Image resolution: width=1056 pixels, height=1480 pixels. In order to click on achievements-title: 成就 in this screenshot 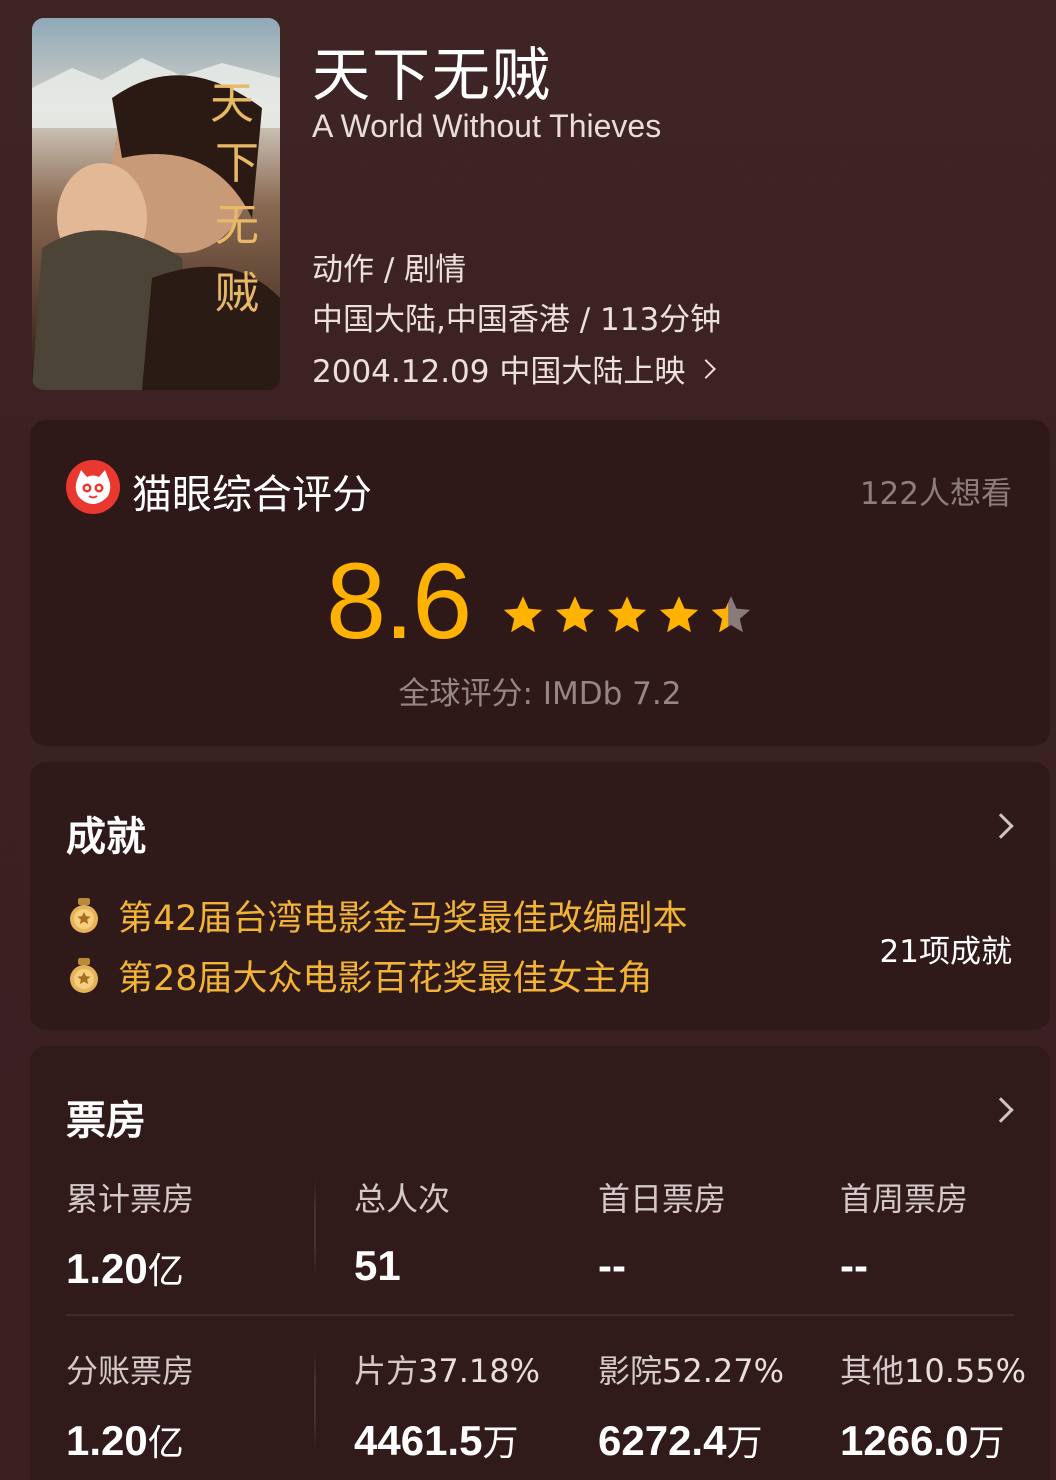, I will do `click(106, 837)`.